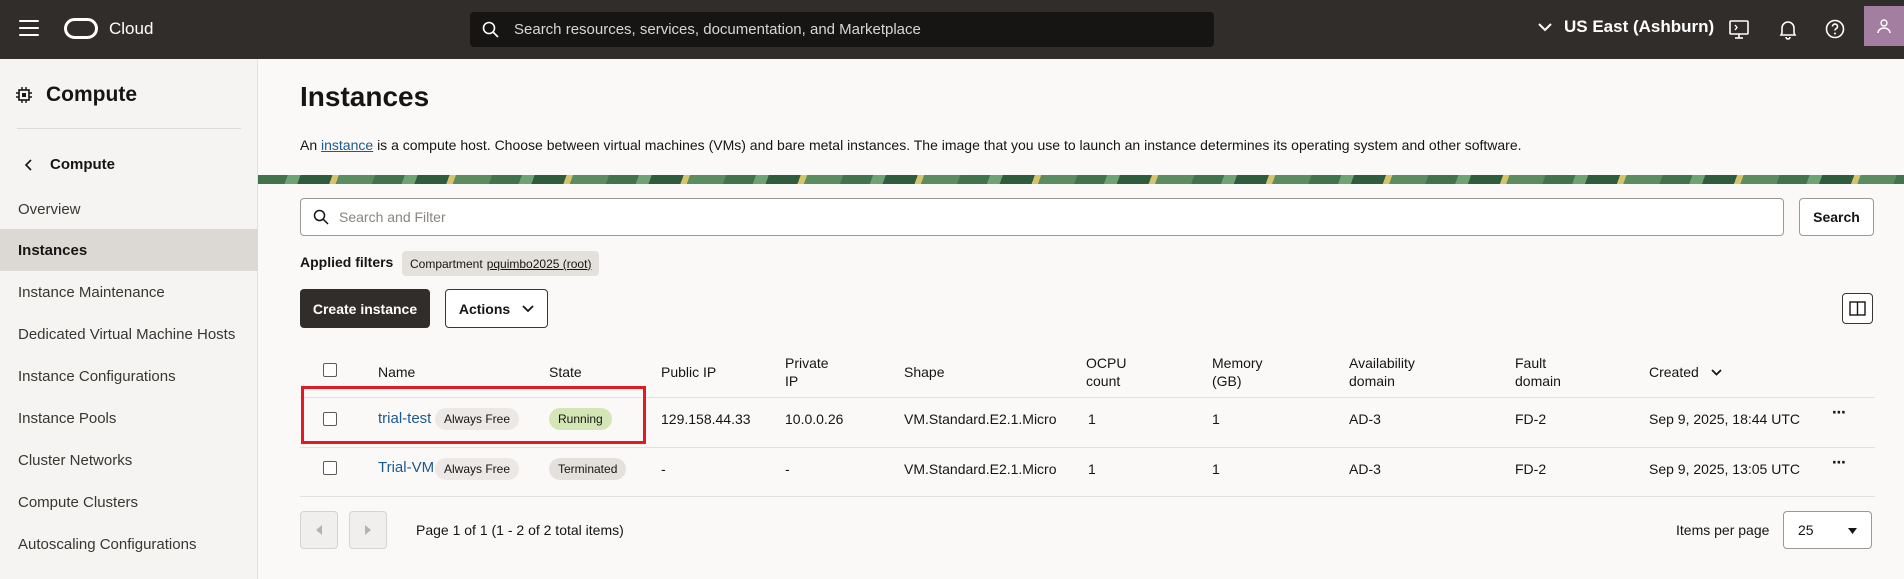 This screenshot has width=1904, height=579. What do you see at coordinates (1852, 531) in the screenshot?
I see `caret-down-icon` at bounding box center [1852, 531].